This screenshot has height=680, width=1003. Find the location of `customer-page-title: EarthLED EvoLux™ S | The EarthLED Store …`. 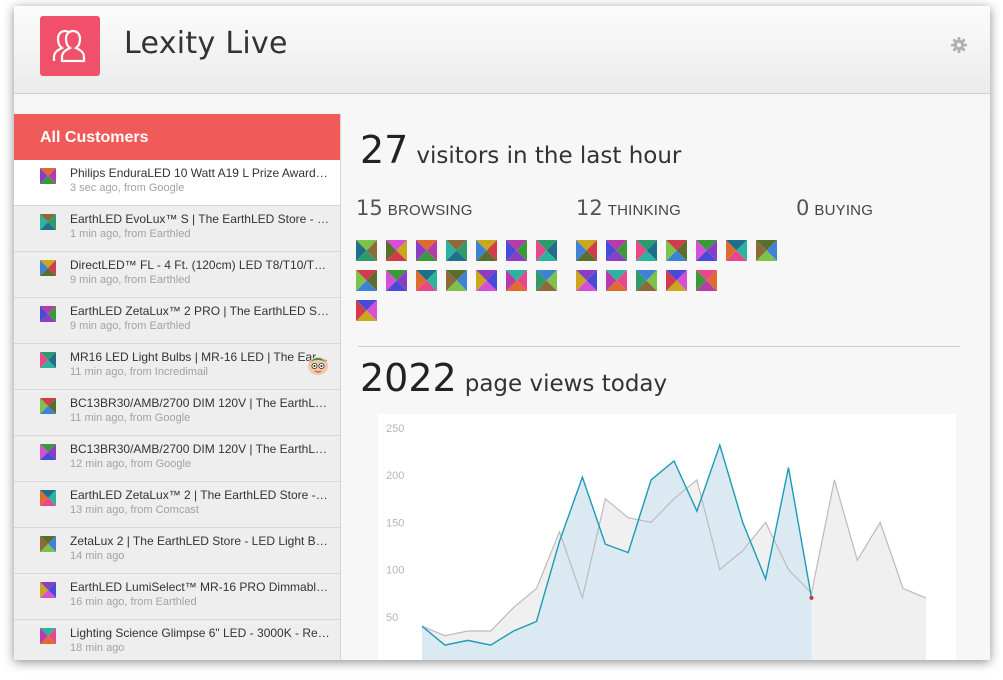

customer-page-title: EarthLED EvoLux™ S | The EarthLED Store … is located at coordinates (200, 219).